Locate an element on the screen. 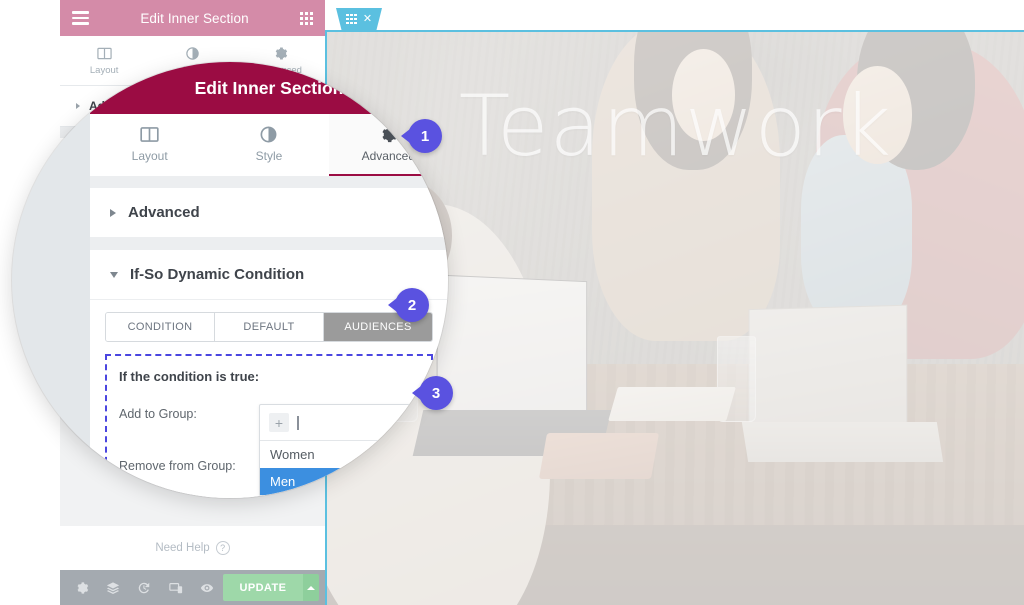  seg-tab-default: DEFAULT is located at coordinates (269, 327).